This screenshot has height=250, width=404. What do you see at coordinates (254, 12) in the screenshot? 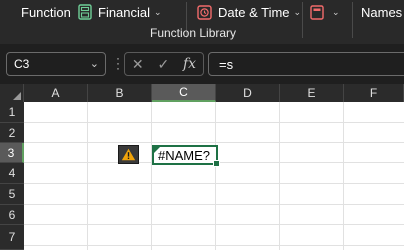
I see `datetime-label: Date & Time` at bounding box center [254, 12].